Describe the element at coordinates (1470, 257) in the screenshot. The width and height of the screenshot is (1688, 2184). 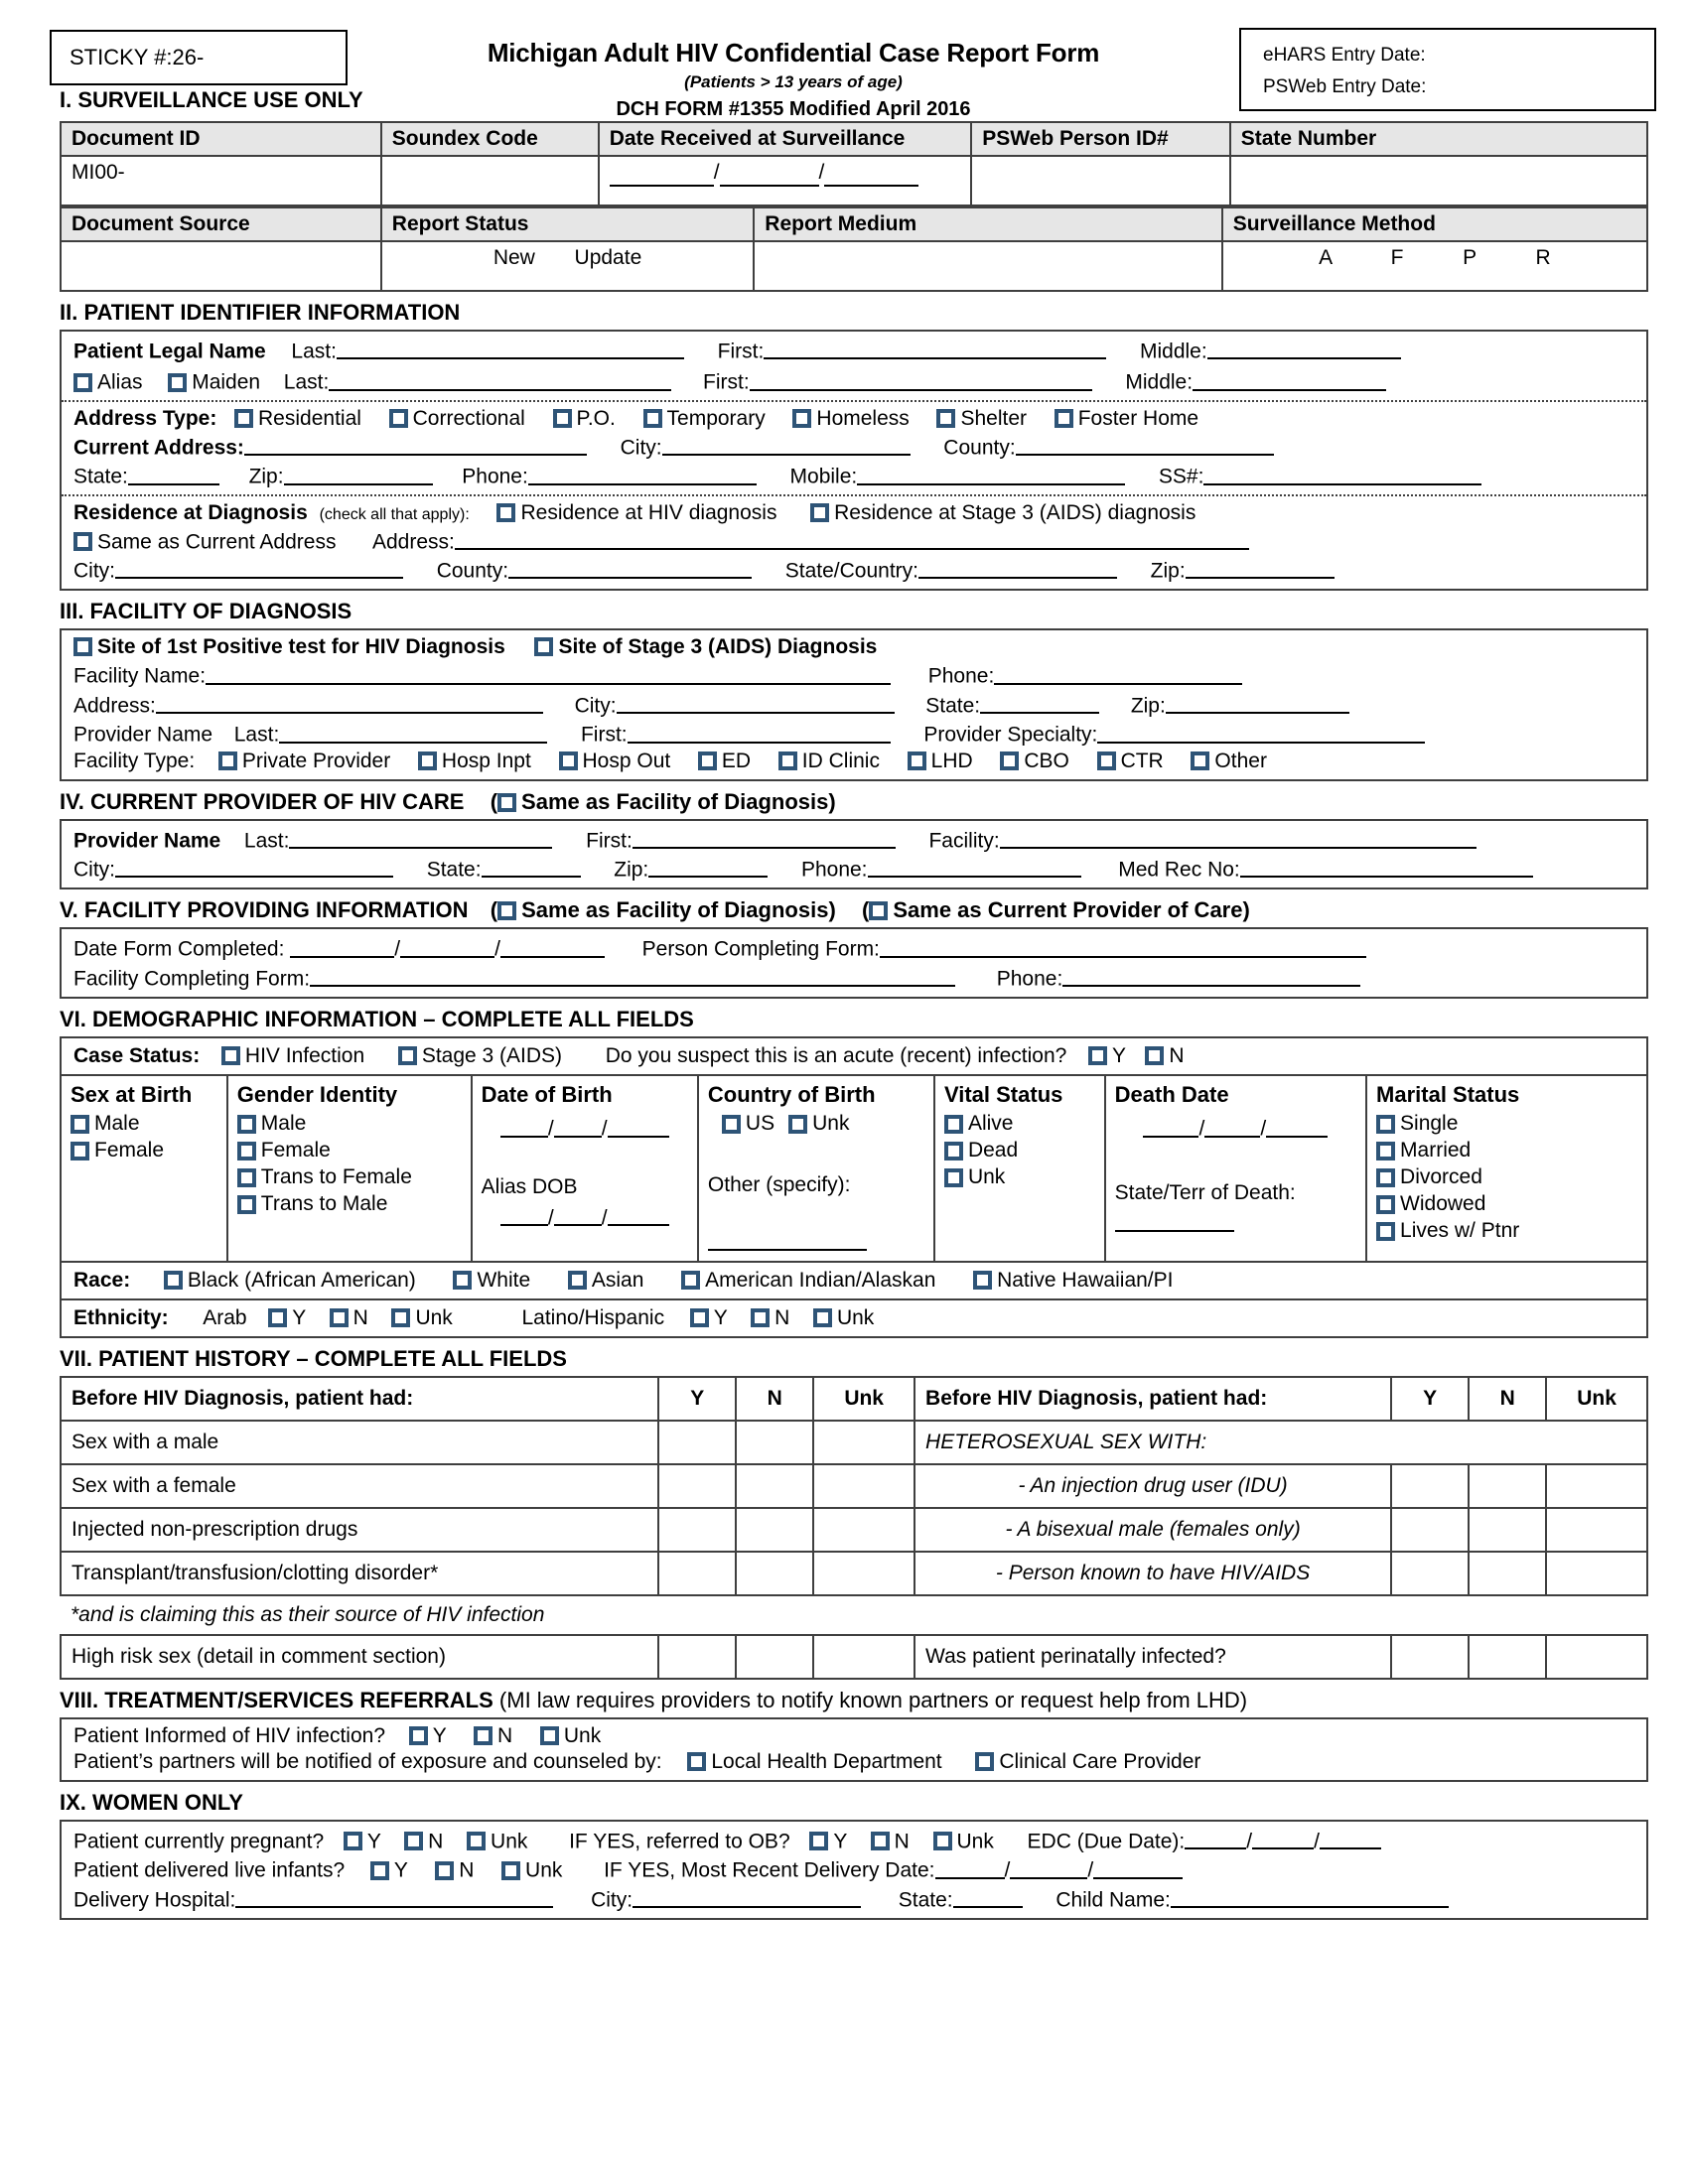
I see `surveillance-method-p: P` at that location.